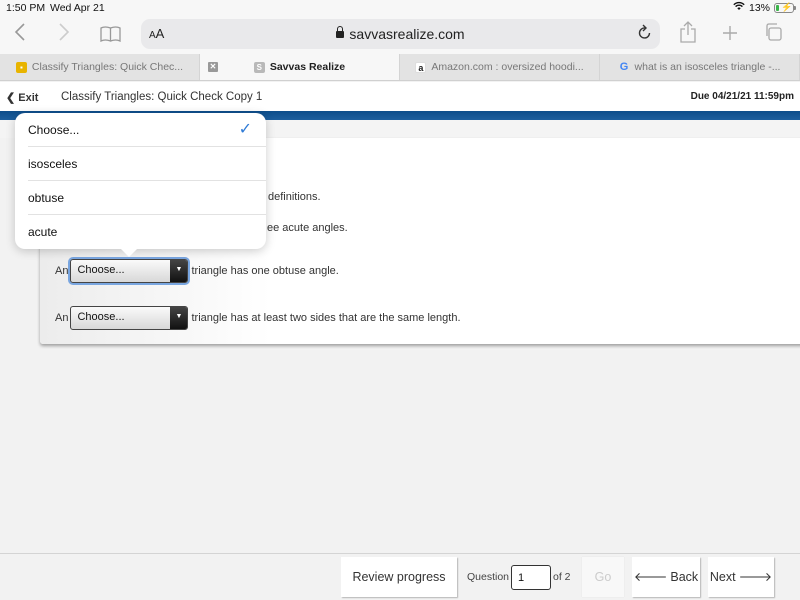 The image size is (800, 600). What do you see at coordinates (64, 35) in the screenshot?
I see `forward-nav-icon` at bounding box center [64, 35].